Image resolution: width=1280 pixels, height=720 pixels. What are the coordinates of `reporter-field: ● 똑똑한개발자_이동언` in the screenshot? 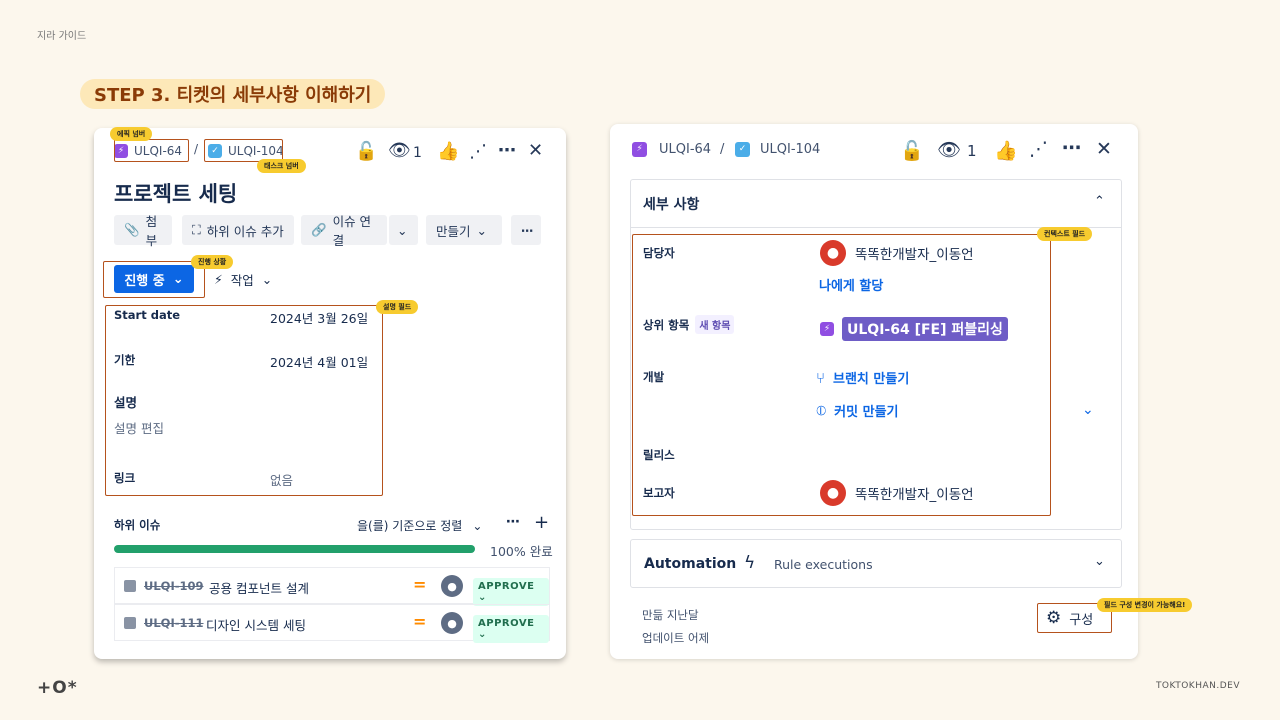 It's located at (897, 493).